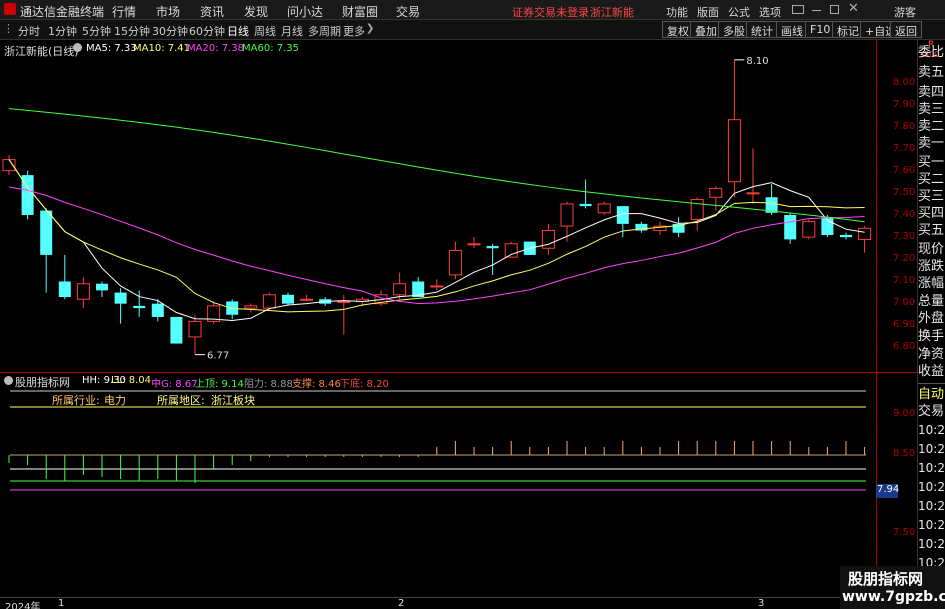 This screenshot has height=609, width=945. Describe the element at coordinates (757, 61) in the screenshot. I see `high-label: 8.10` at that location.